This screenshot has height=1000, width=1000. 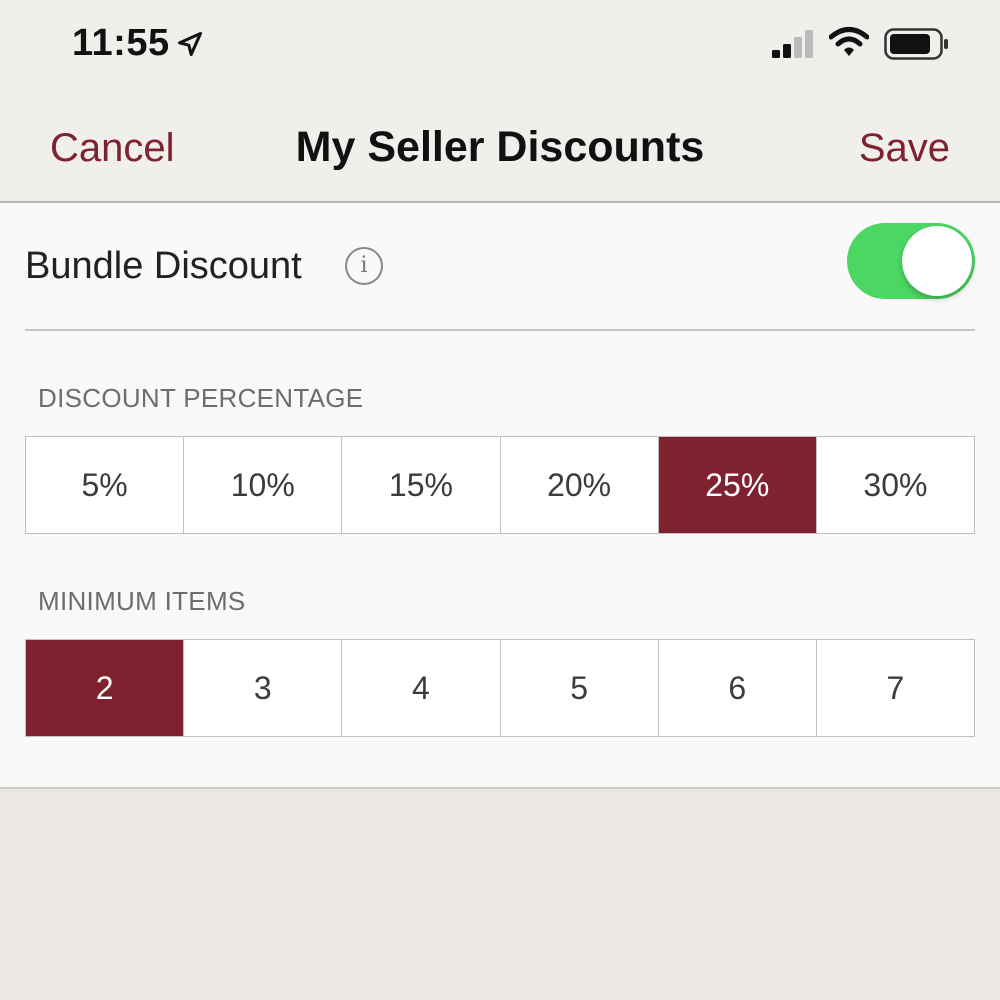 What do you see at coordinates (121, 43) in the screenshot?
I see `status-time: 11:55` at bounding box center [121, 43].